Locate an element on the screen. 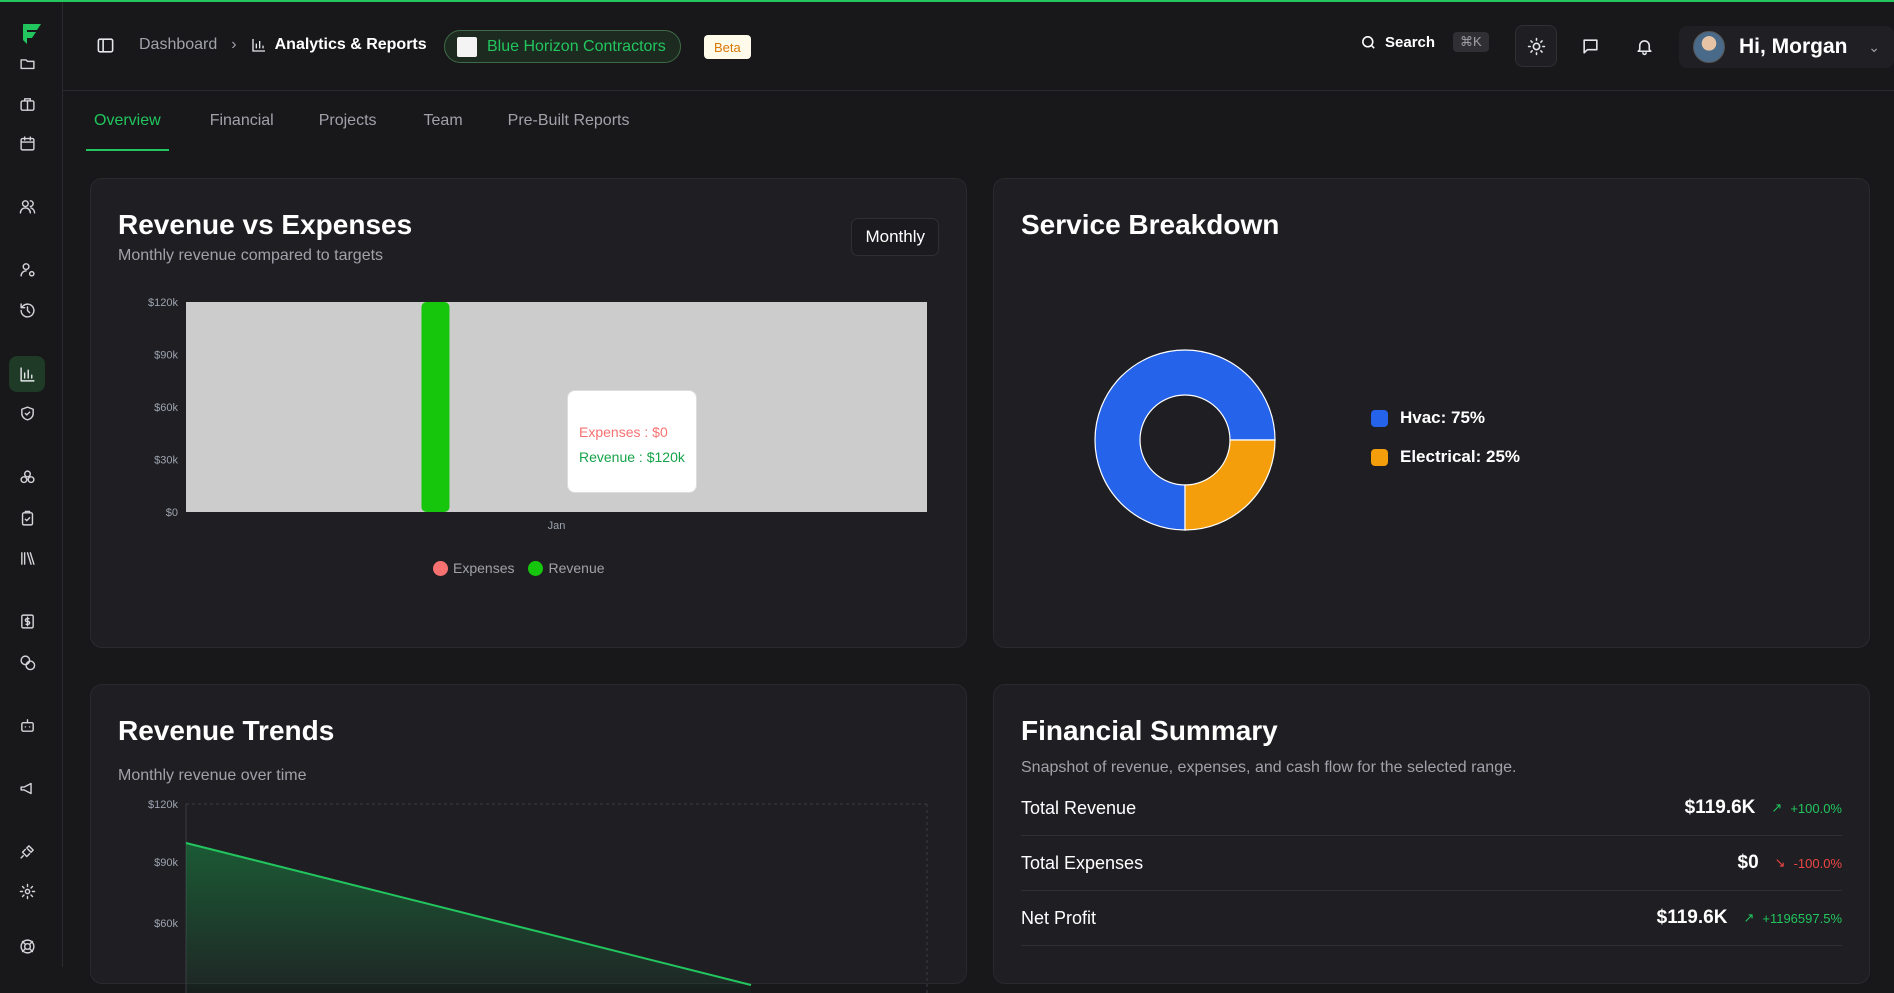 The height and width of the screenshot is (993, 1894). service-donut-chart is located at coordinates (1185, 440).